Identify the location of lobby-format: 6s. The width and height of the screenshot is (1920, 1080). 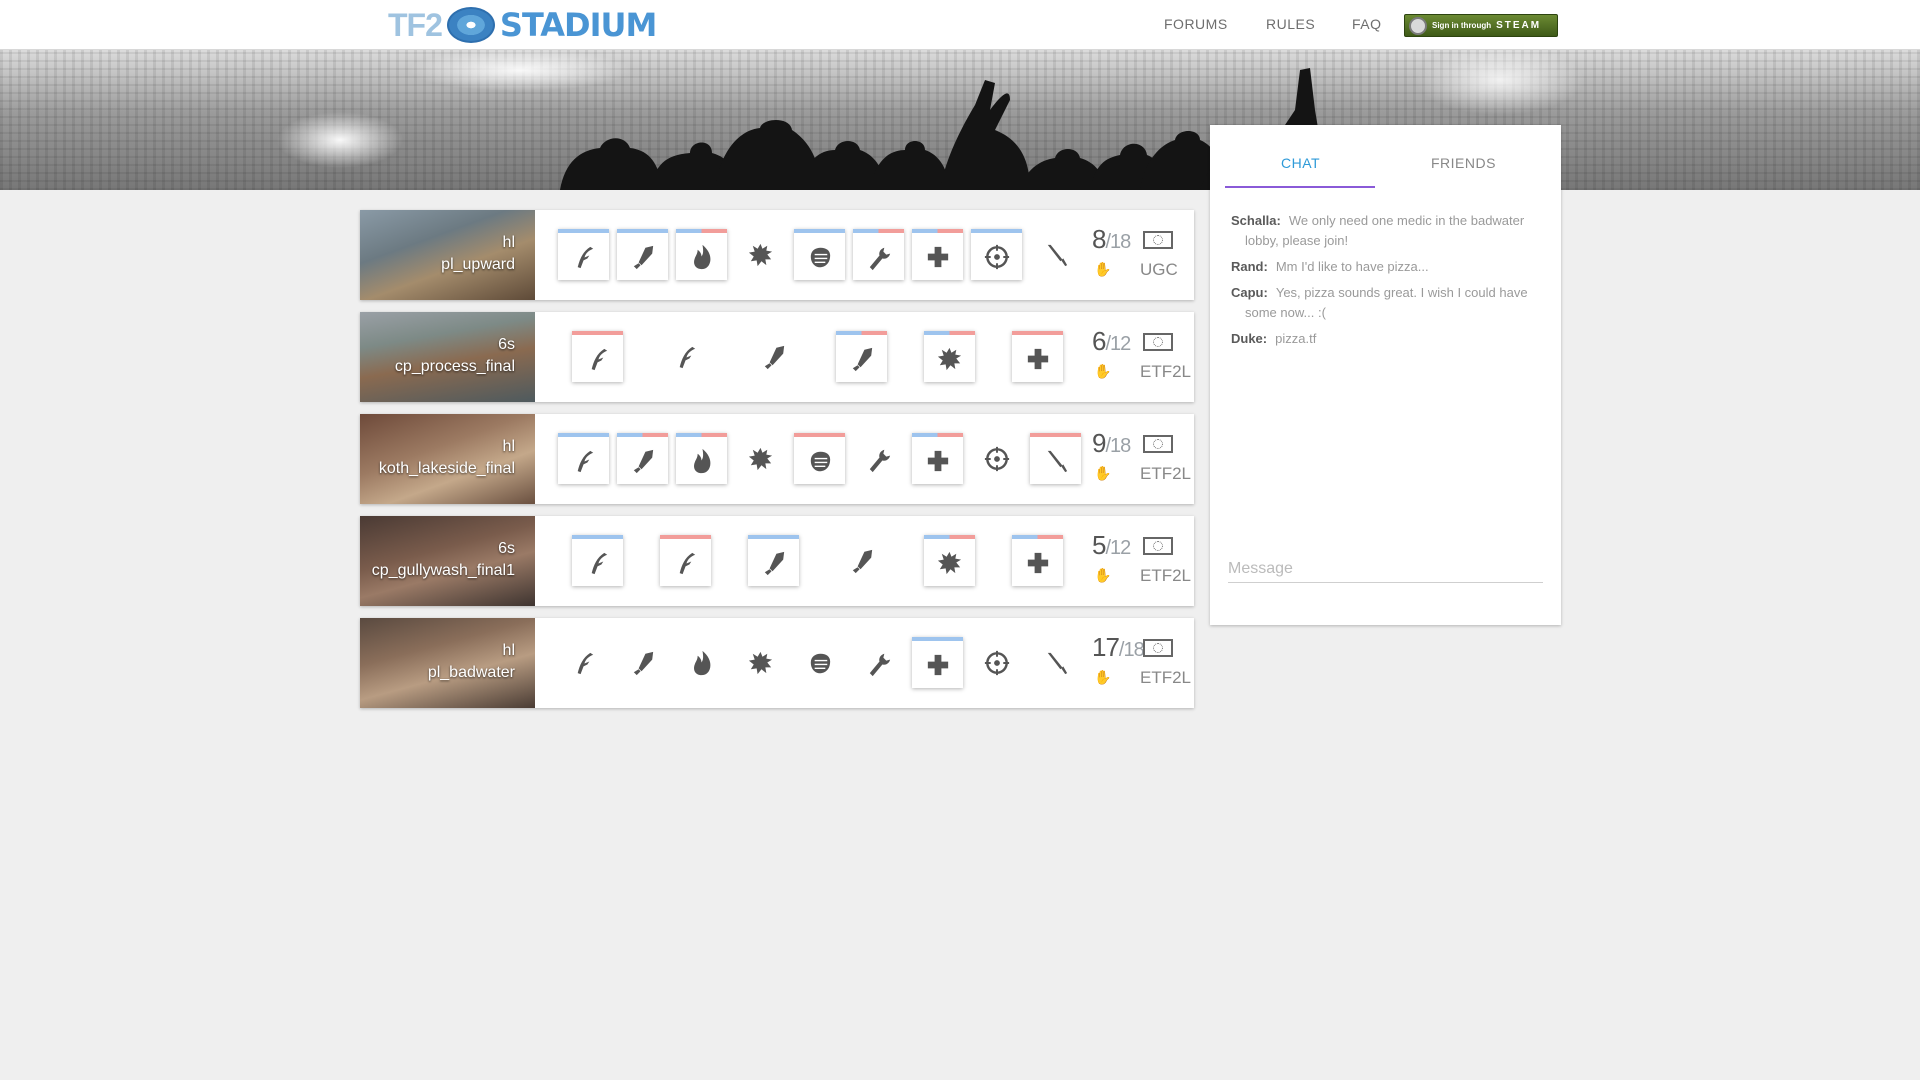
(506, 344).